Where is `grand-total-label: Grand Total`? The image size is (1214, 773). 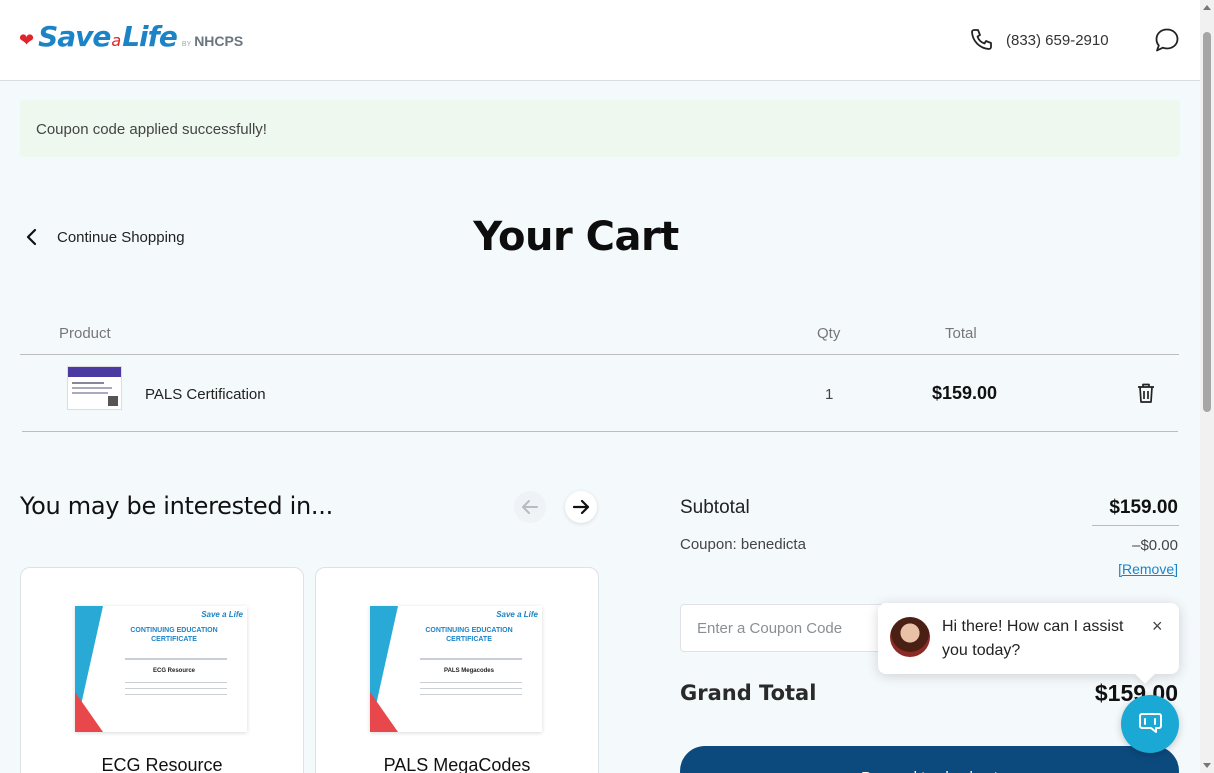 grand-total-label: Grand Total is located at coordinates (748, 693).